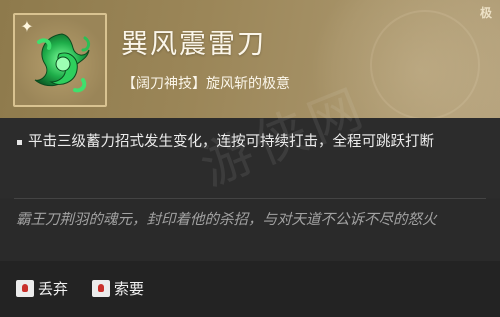 Image resolution: width=500 pixels, height=317 pixels. I want to click on discard-label: 丢弃, so click(53, 288).